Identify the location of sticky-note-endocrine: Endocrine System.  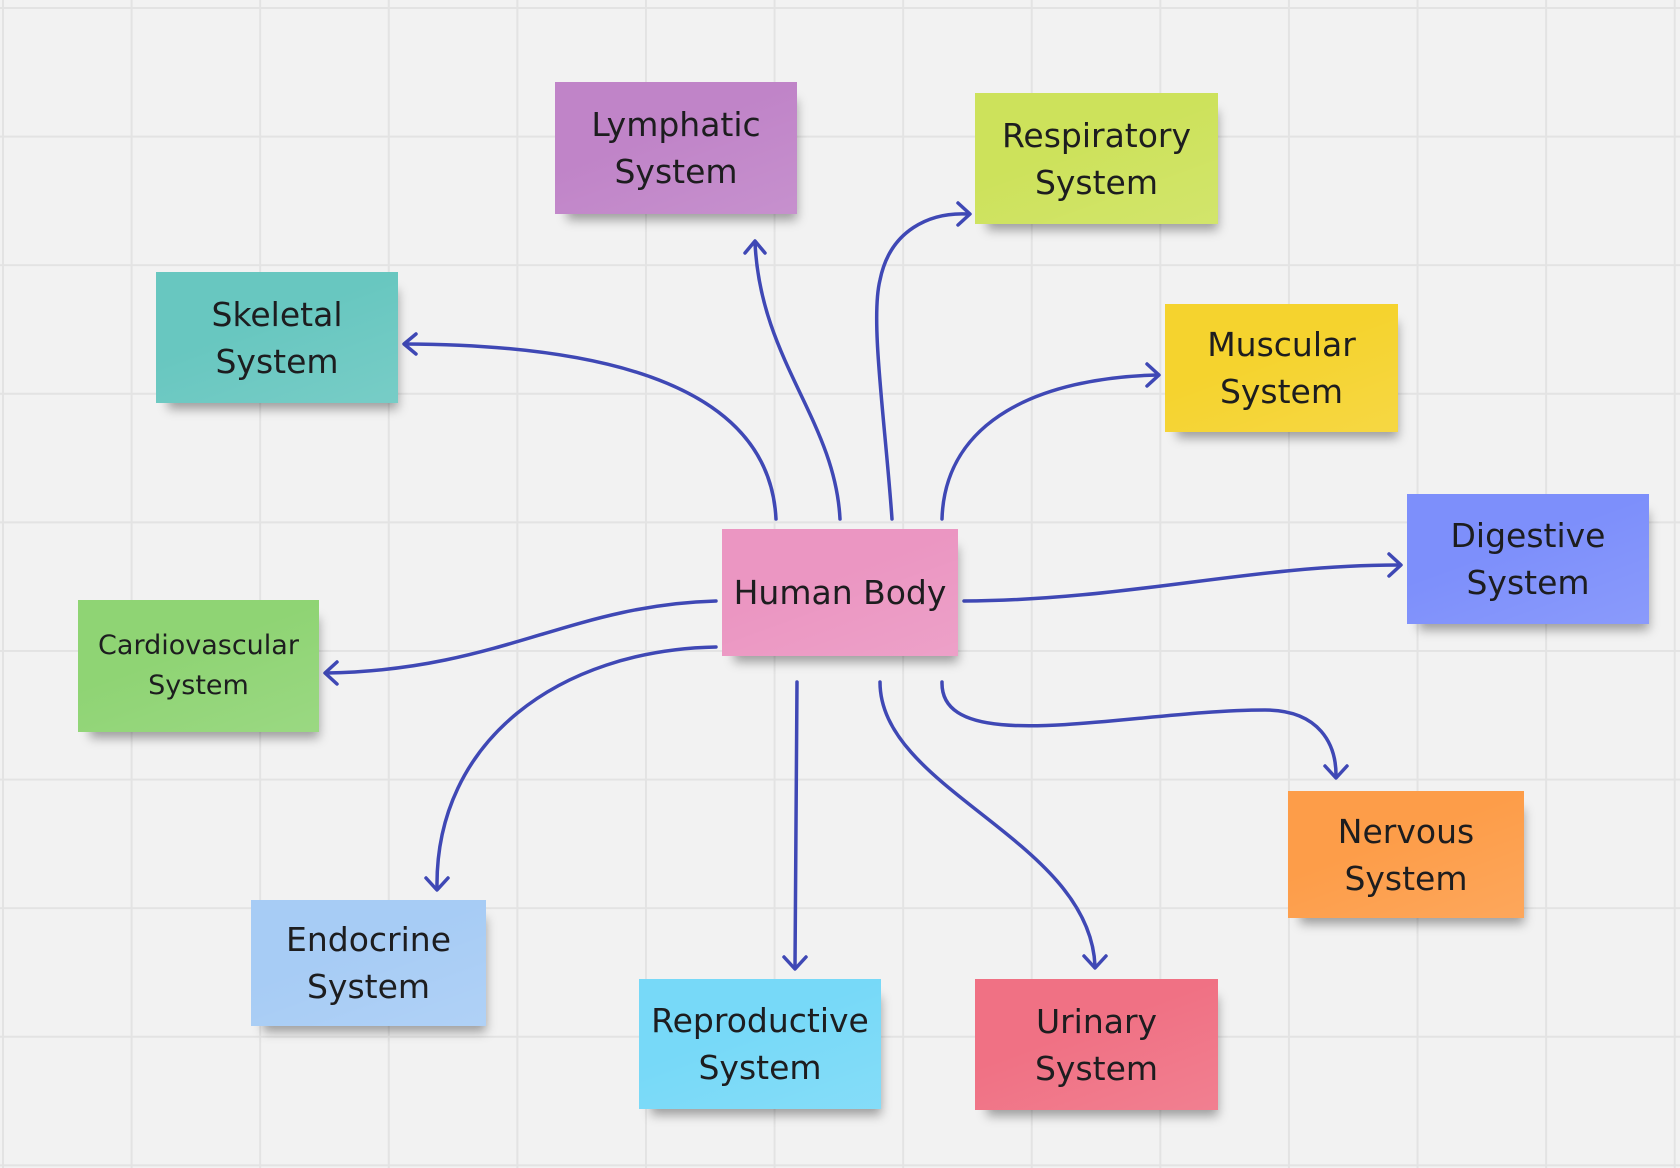
(368, 963).